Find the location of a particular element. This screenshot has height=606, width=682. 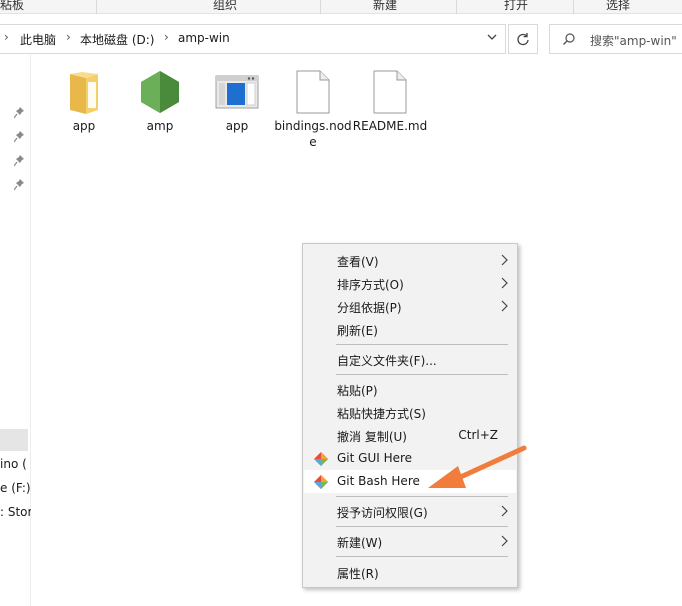

ribbon-group-clipboard: 粘板 is located at coordinates (12, 6).